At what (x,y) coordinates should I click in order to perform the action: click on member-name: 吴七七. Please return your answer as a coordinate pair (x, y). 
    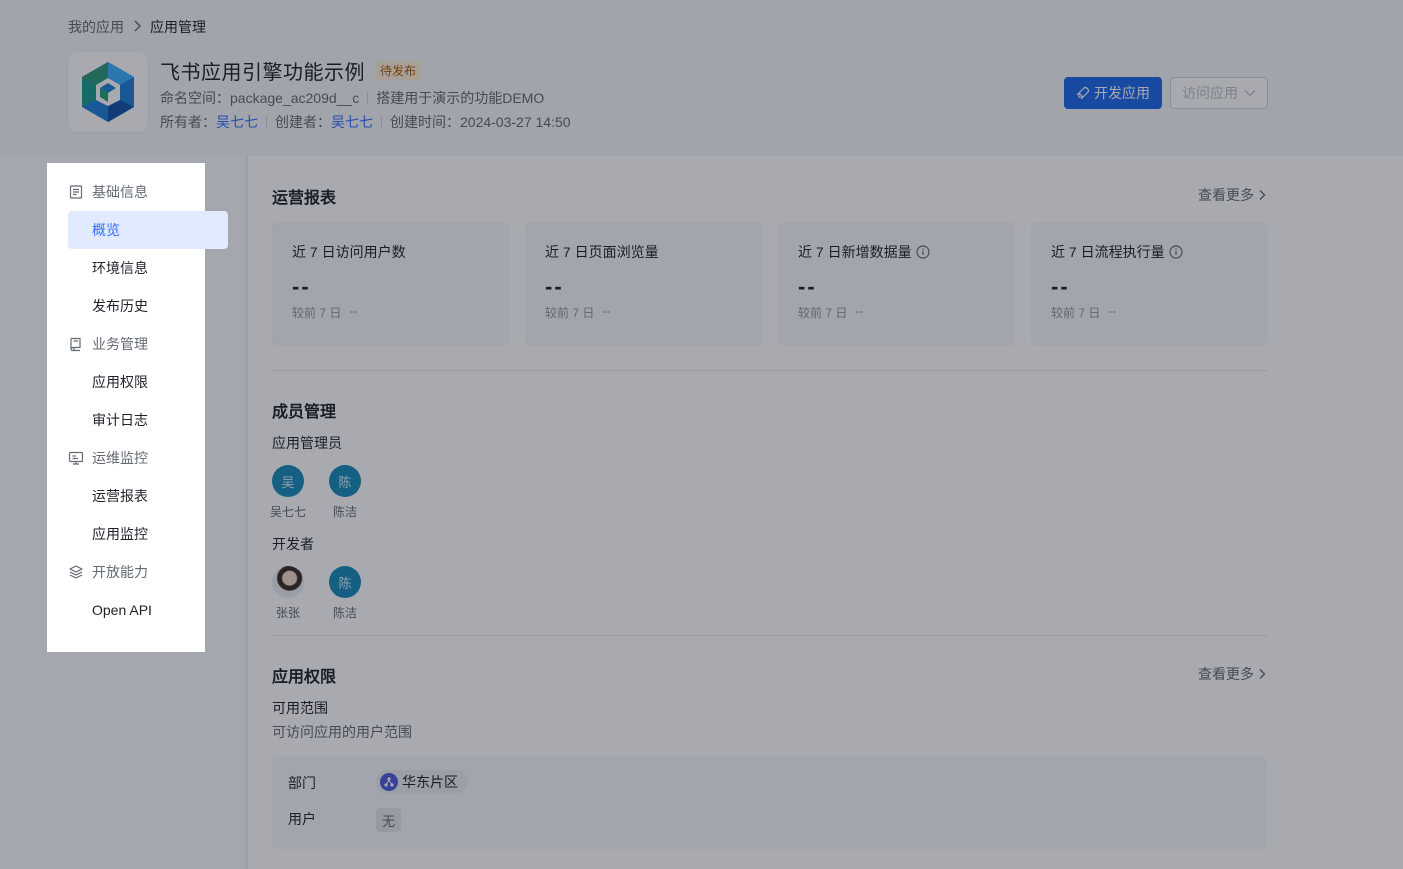
    Looking at the image, I should click on (287, 512).